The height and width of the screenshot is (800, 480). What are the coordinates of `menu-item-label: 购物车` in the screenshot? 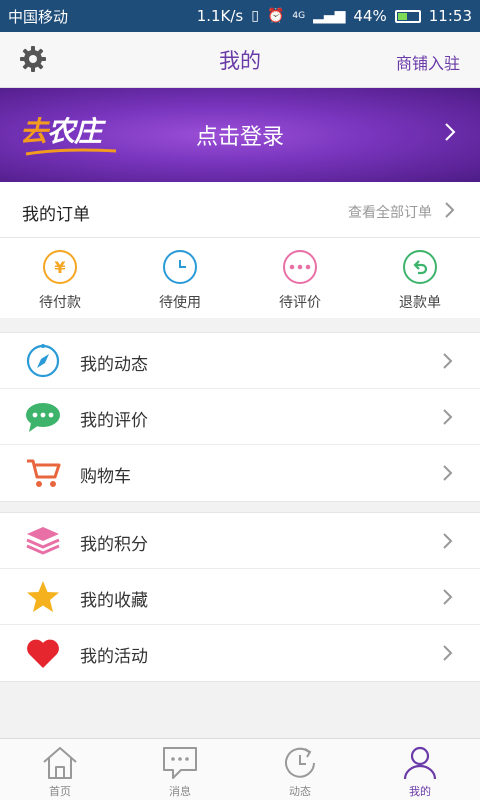 It's located at (105, 477).